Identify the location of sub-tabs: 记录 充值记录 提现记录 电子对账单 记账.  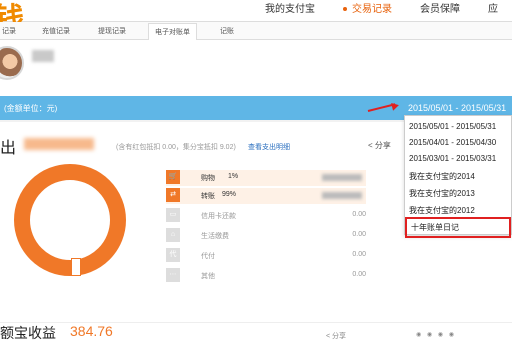
(256, 32).